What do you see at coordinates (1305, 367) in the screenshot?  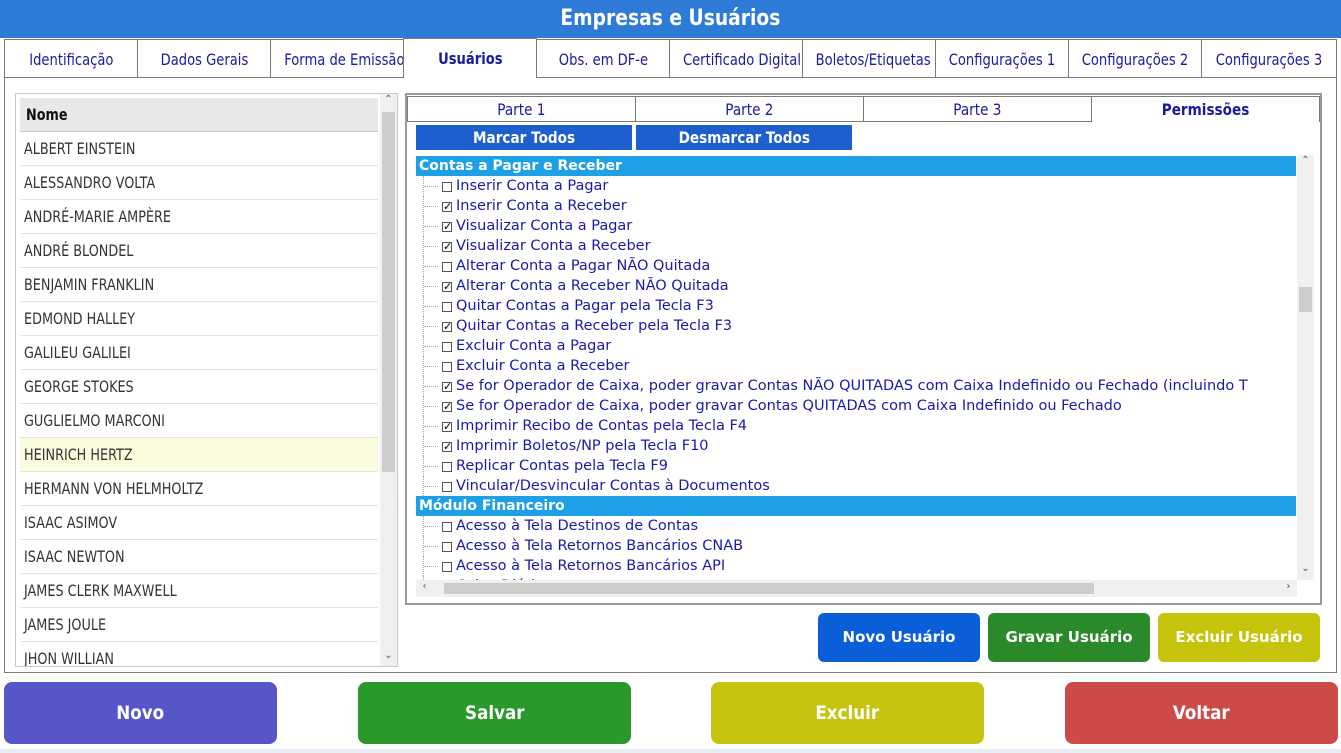 I see `permission-vertical-scrollbar: ⌃ ⌄` at bounding box center [1305, 367].